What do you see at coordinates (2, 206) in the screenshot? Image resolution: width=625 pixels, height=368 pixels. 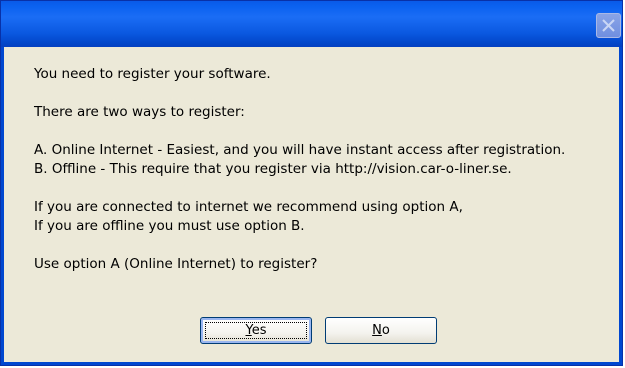 I see `window-frame-left` at bounding box center [2, 206].